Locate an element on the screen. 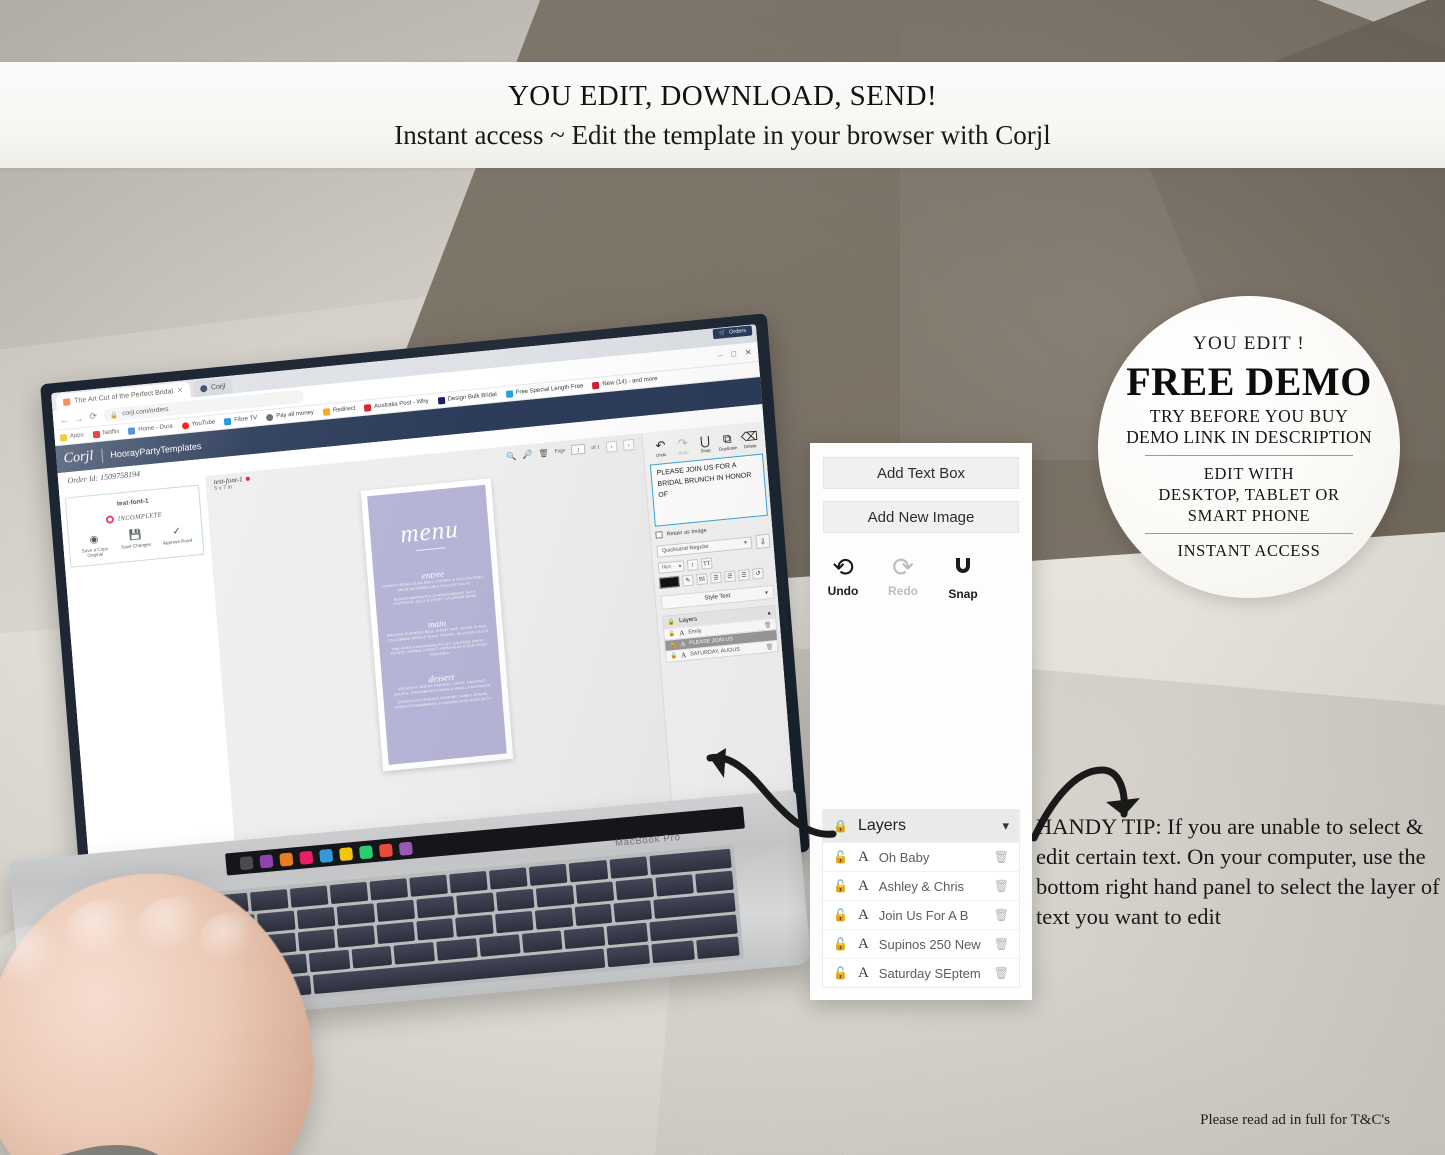 Image resolution: width=1445 pixels, height=1155 pixels. chevron-left-icon: ‹ is located at coordinates (611, 446).